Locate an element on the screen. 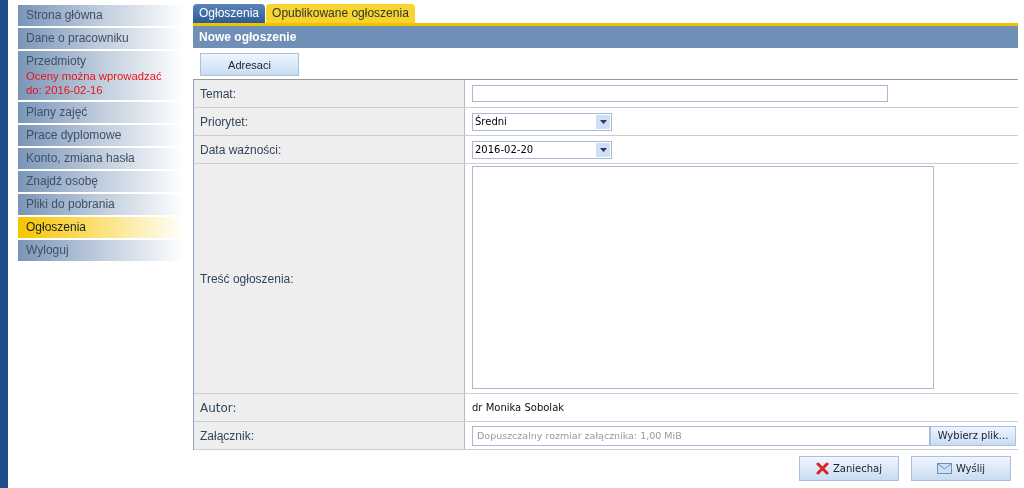 The image size is (1024, 488). tab: Ogłoszenia is located at coordinates (229, 13).